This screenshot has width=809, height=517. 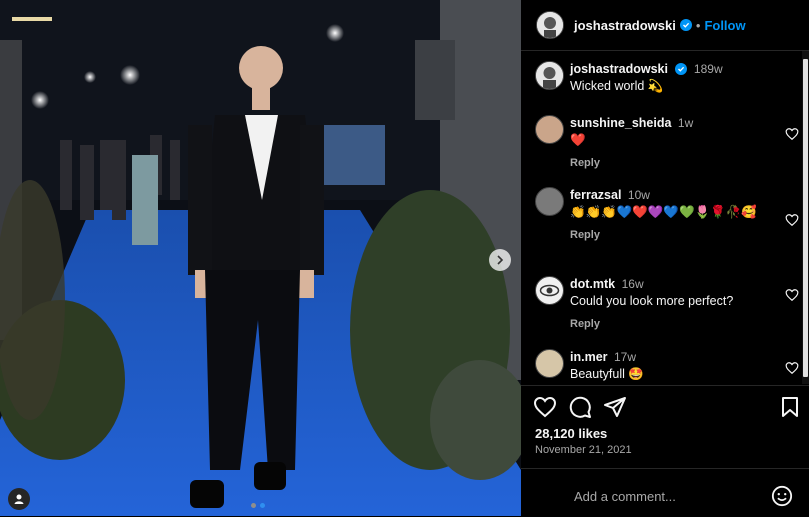 I want to click on post-actions, so click(x=665, y=385).